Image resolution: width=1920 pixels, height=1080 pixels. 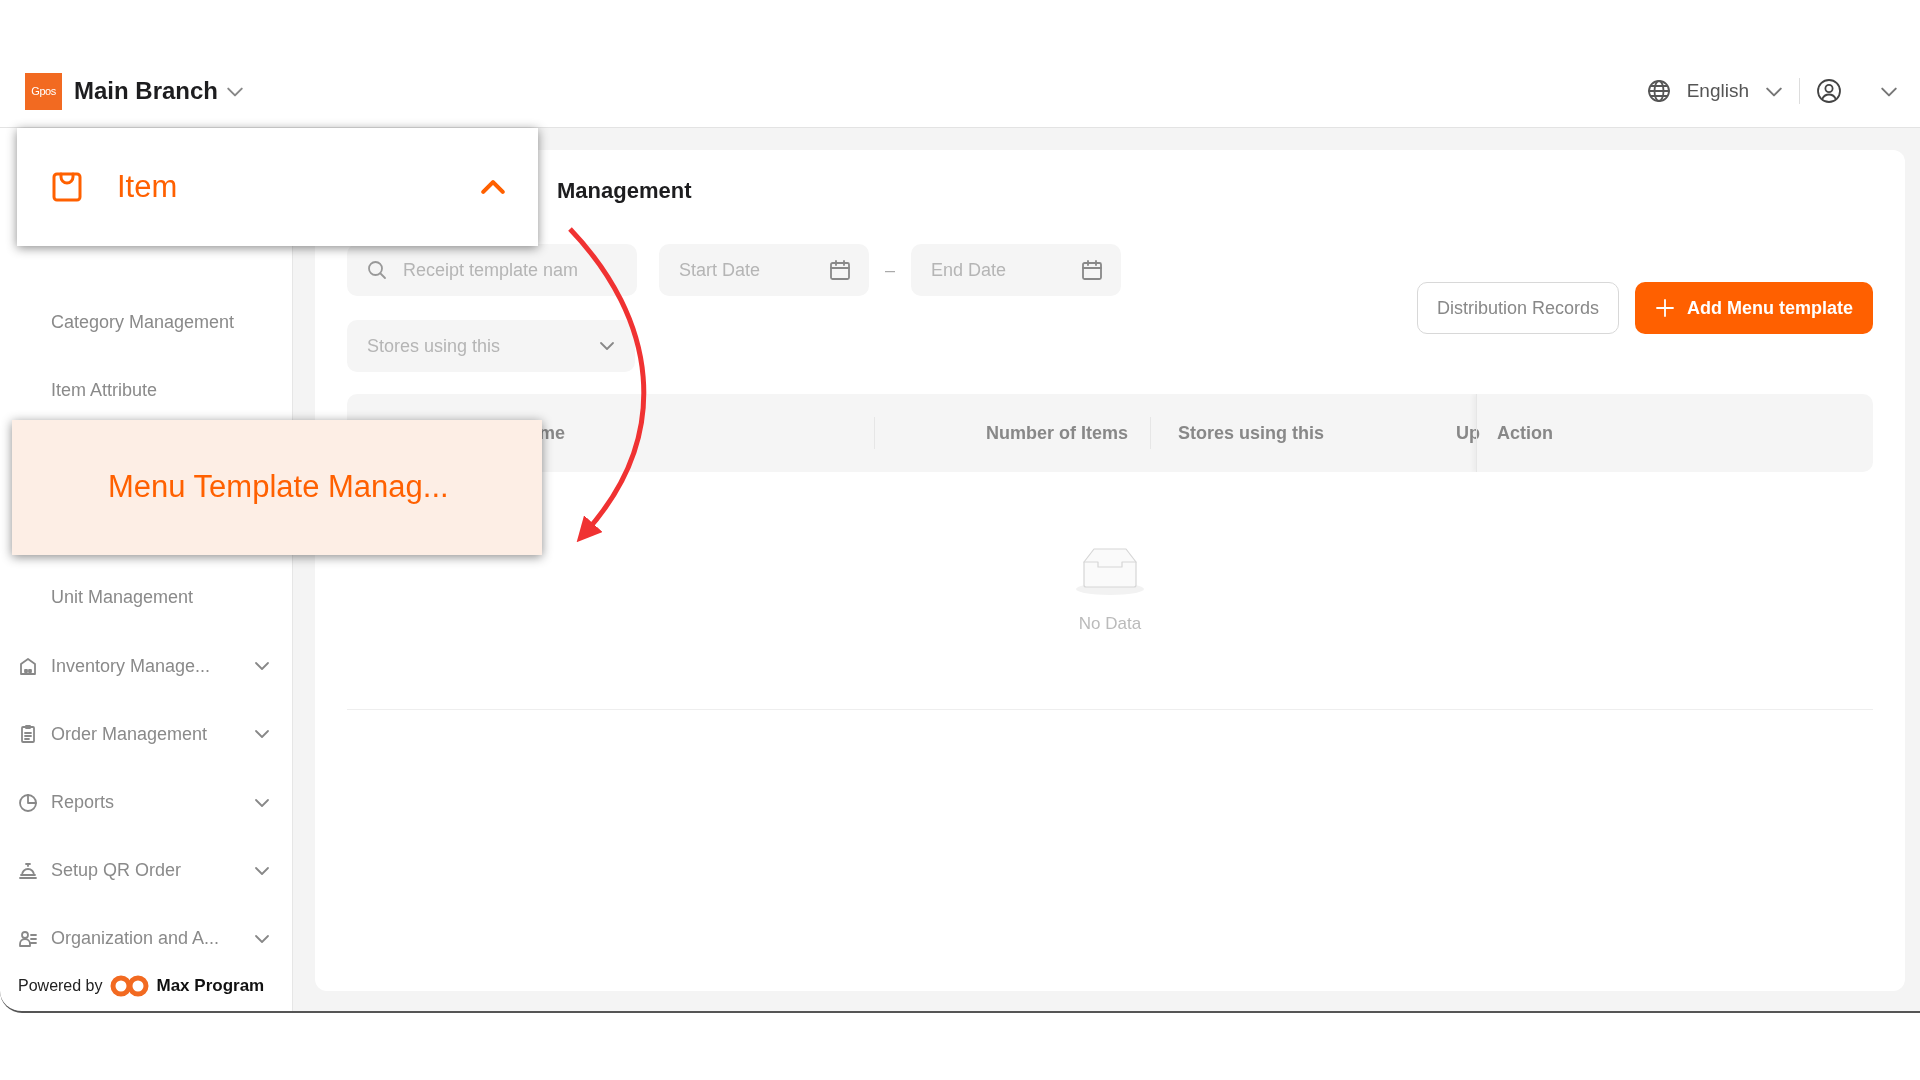 I want to click on sidebar-item: Setup QR Order, so click(x=146, y=870).